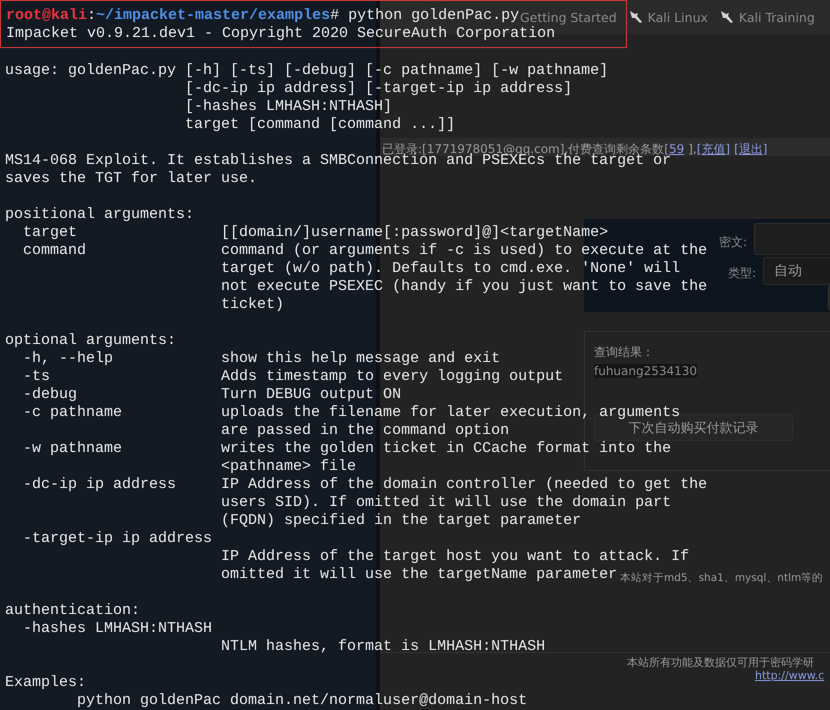  I want to click on terminal-line: positional arguments:, so click(99, 215).